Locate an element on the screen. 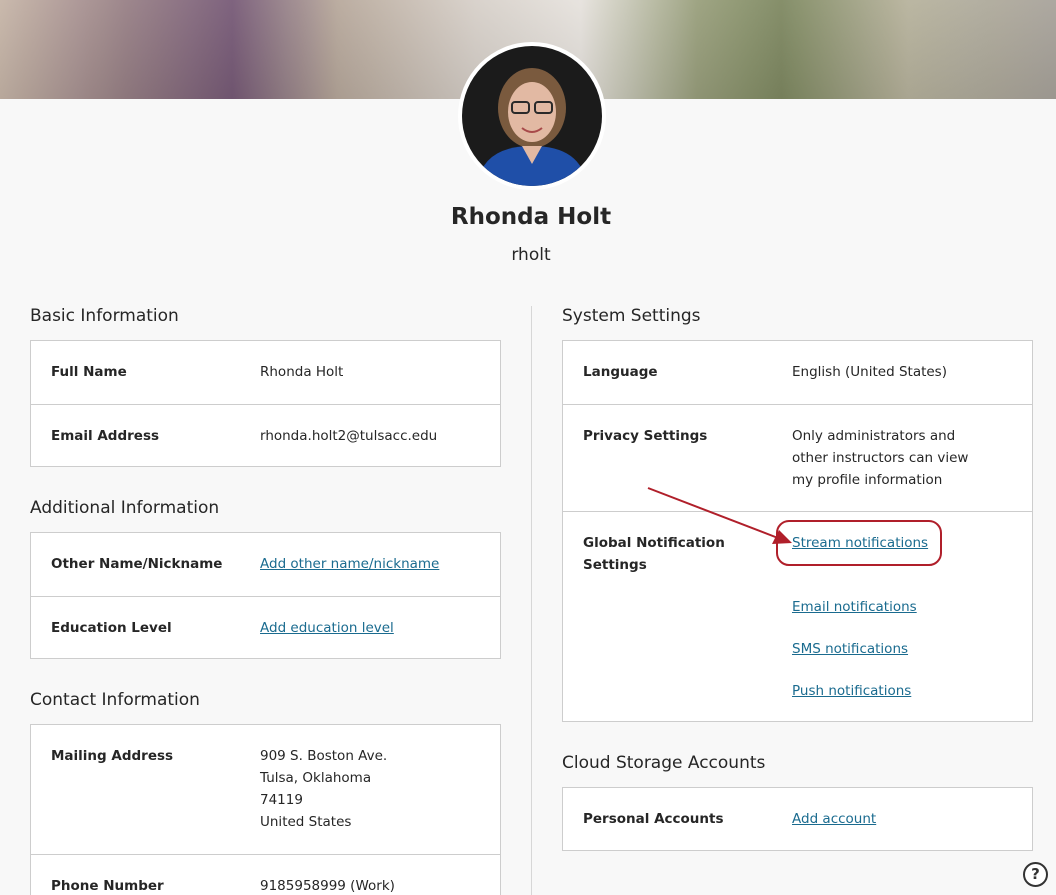  nickname-label: Other Name/Nickname is located at coordinates (137, 564).